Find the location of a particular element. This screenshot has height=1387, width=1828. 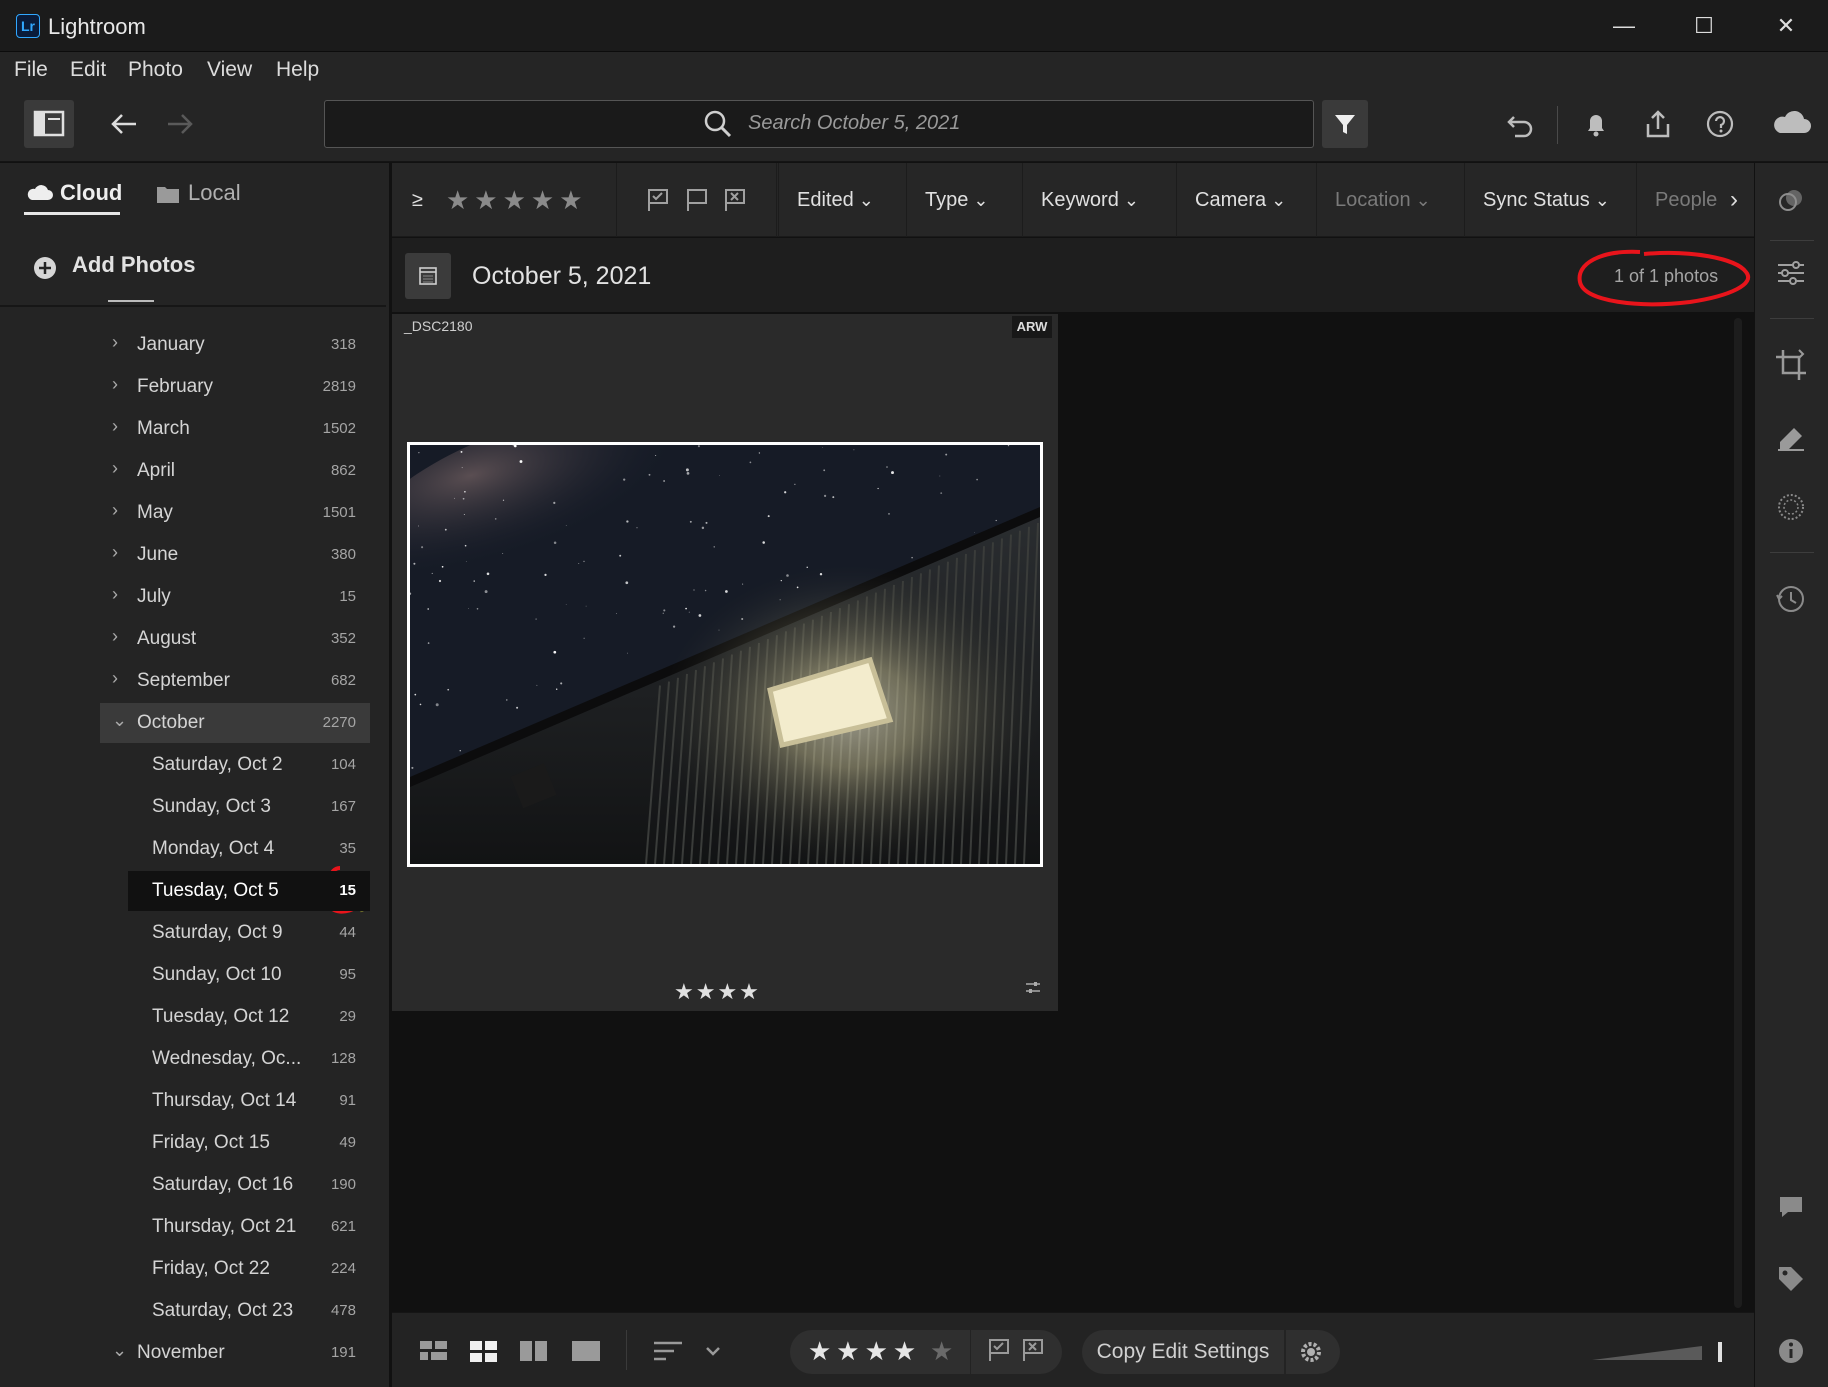

versions-history-icon is located at coordinates (1791, 599).